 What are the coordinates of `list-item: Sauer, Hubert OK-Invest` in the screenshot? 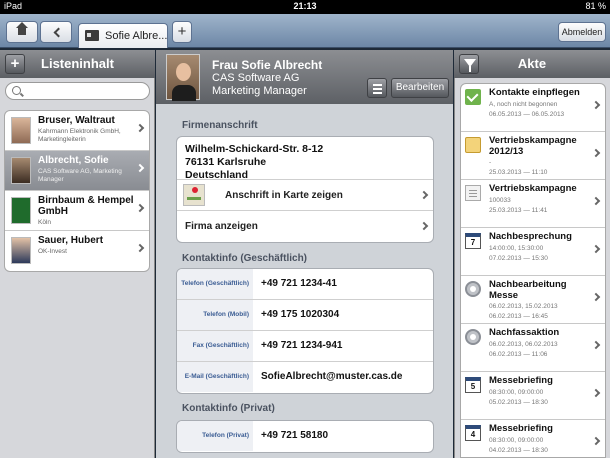 It's located at (77, 251).